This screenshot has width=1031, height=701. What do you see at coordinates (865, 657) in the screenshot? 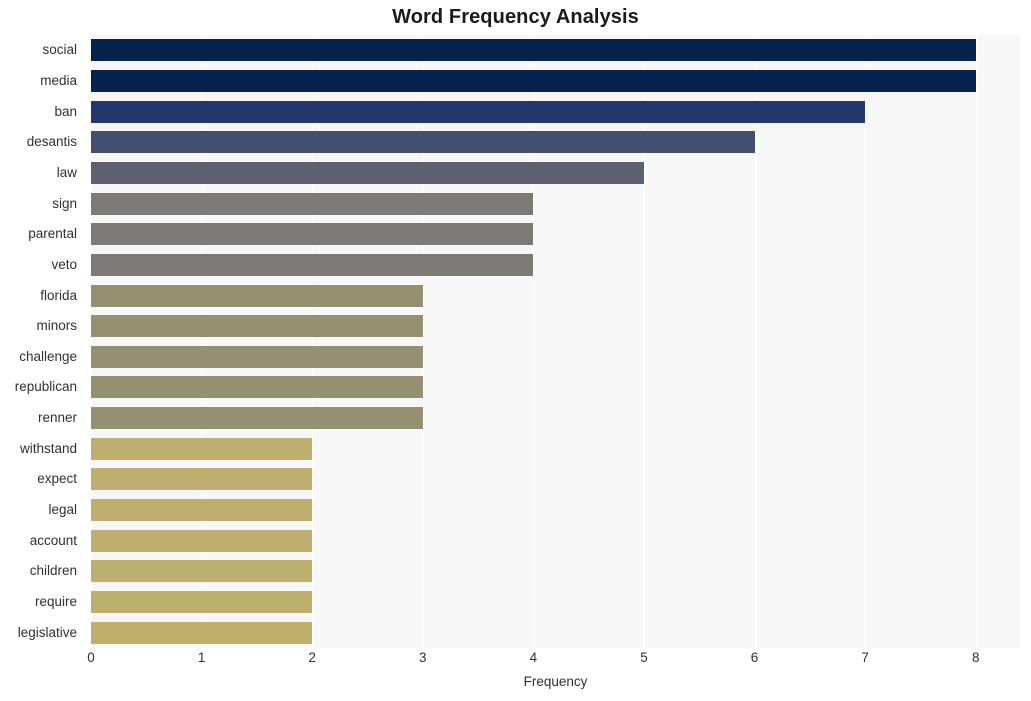
I see `x-axis-tick-label: 7` at bounding box center [865, 657].